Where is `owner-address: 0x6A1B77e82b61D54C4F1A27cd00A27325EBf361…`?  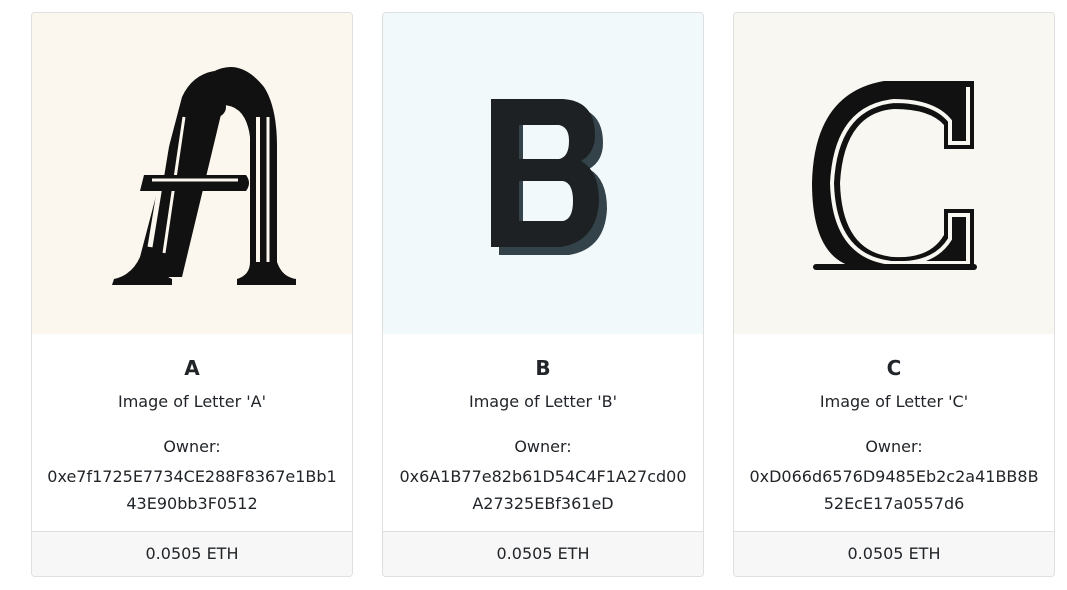 owner-address: 0x6A1B77e82b61D54C4F1A27cd00A27325EBf361… is located at coordinates (543, 490).